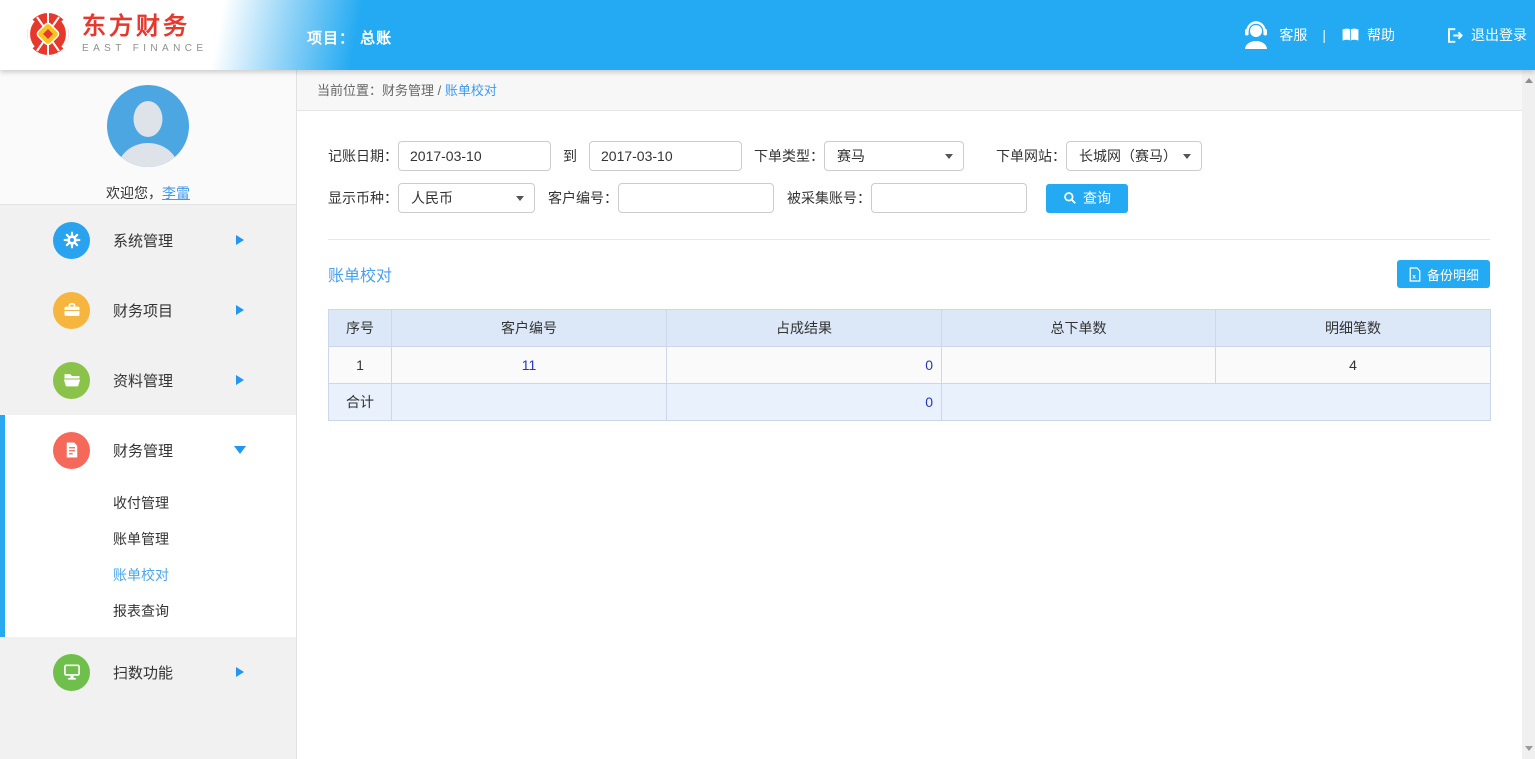  I want to click on order-type-value: 赛马, so click(851, 156).